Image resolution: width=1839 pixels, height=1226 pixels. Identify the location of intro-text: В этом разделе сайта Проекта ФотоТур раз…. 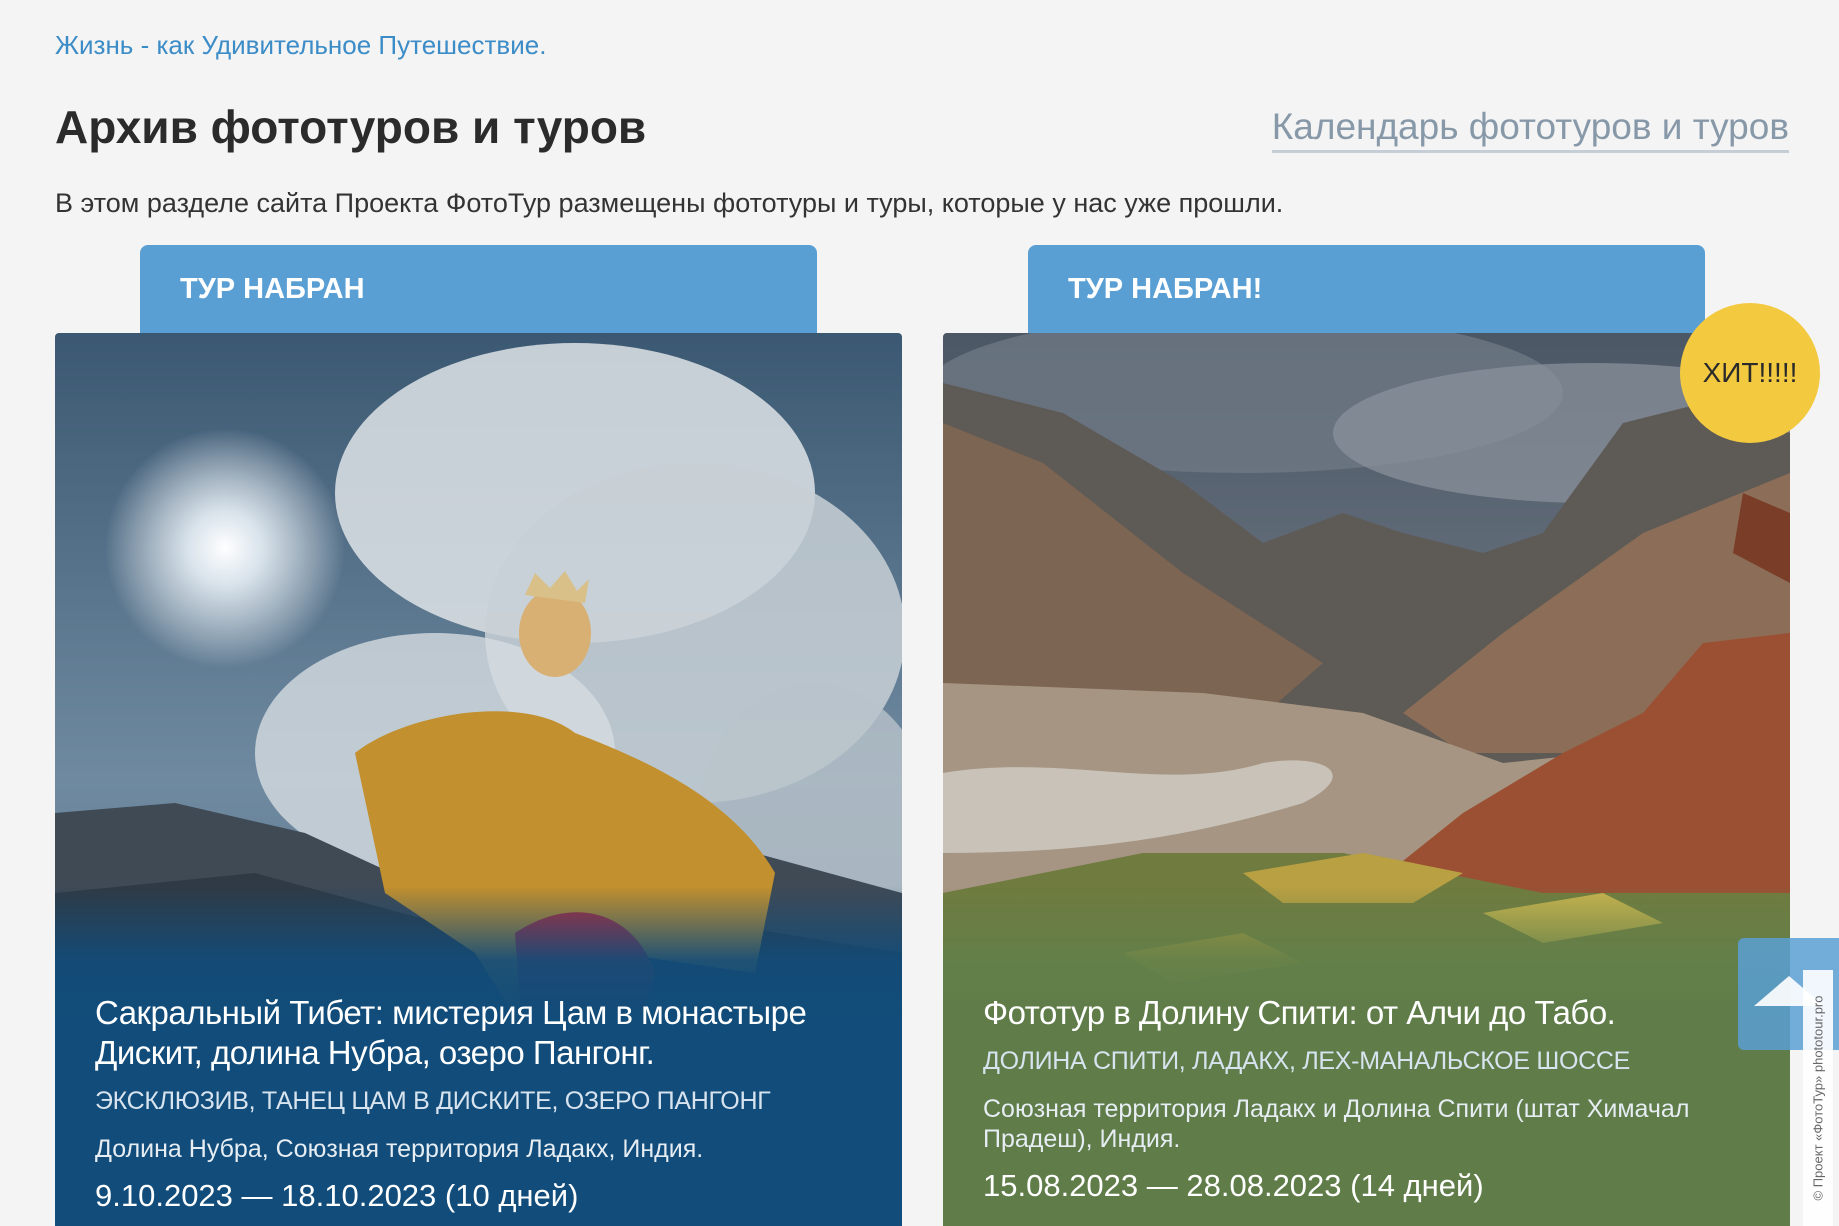
(669, 203).